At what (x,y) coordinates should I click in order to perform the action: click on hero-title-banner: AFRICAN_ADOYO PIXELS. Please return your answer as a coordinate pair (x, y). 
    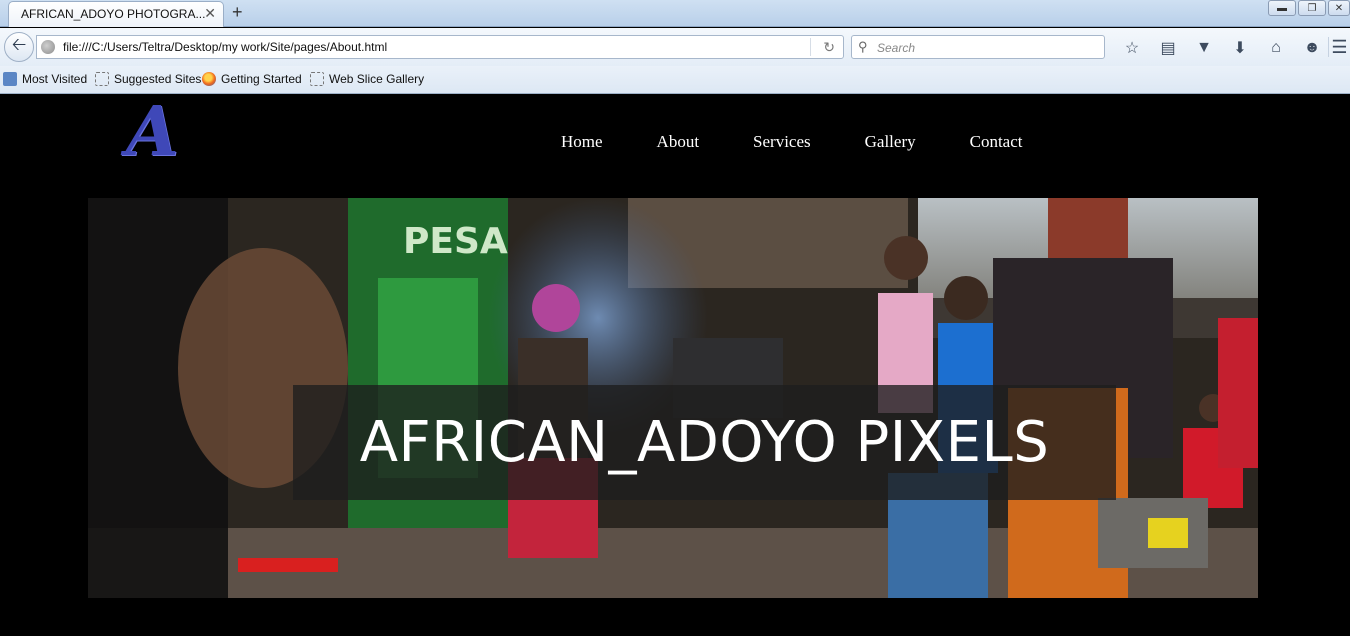
    Looking at the image, I should click on (704, 442).